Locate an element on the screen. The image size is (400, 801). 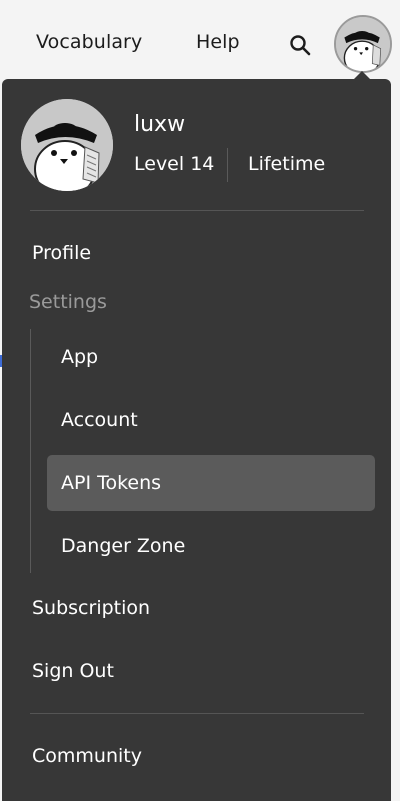
menu-item-danger-zone: Danger Zone is located at coordinates (123, 546).